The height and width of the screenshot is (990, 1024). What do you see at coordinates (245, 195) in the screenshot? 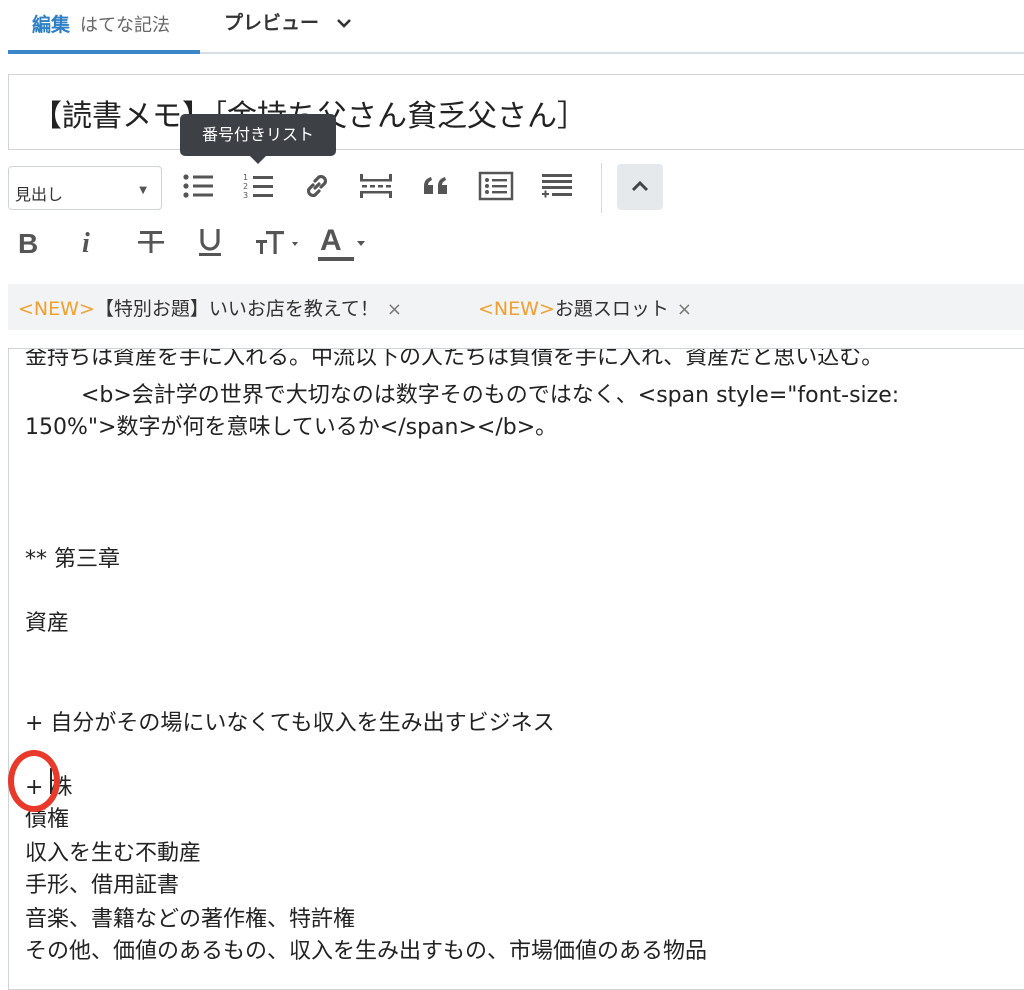
I see `svg-text: 3` at bounding box center [245, 195].